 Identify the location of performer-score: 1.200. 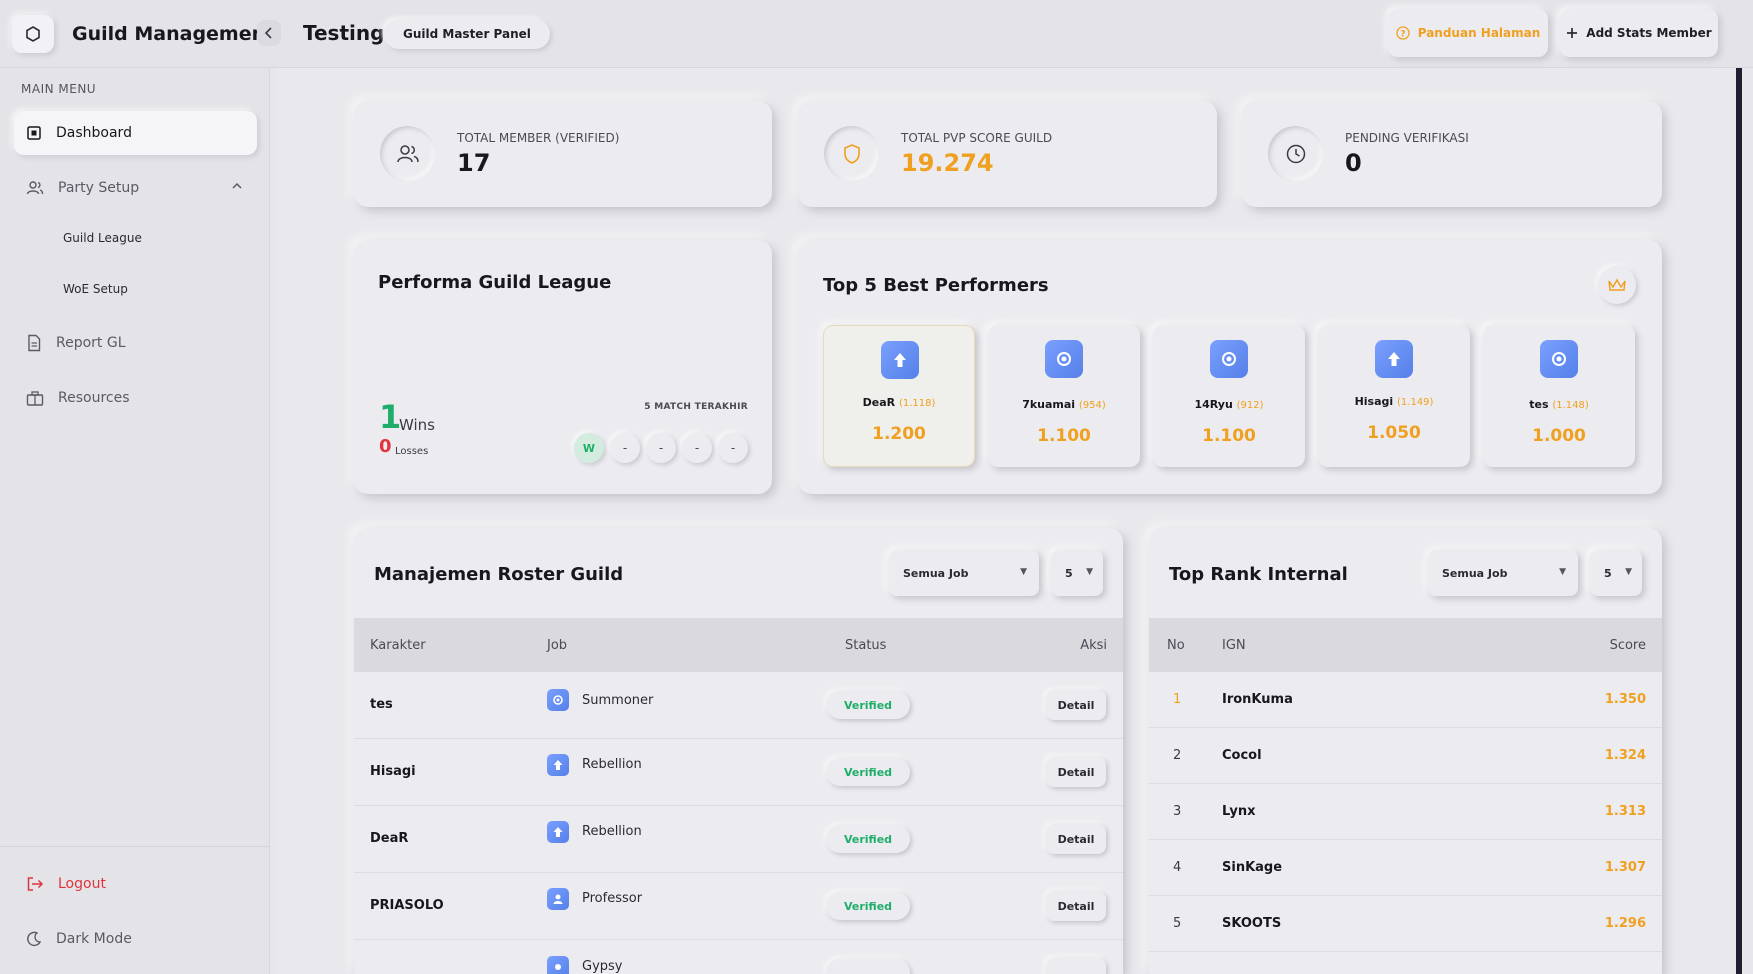
(899, 434).